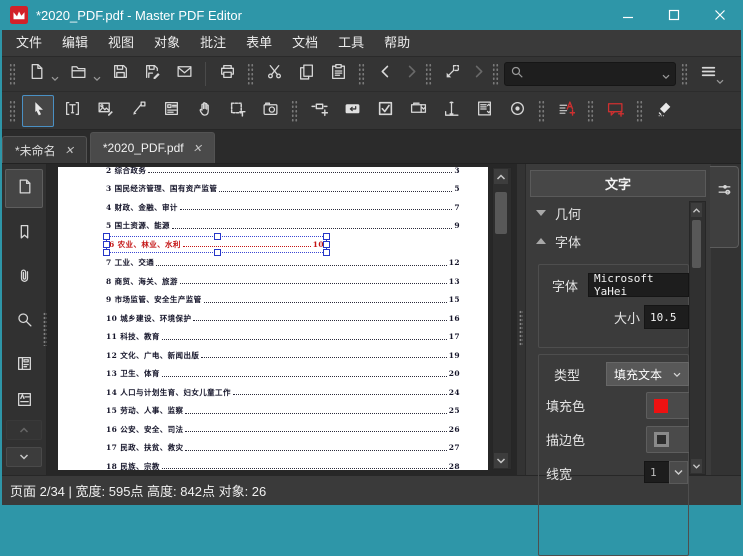 This screenshot has width=743, height=556. What do you see at coordinates (72, 111) in the screenshot?
I see `edit-text-tool-button` at bounding box center [72, 111].